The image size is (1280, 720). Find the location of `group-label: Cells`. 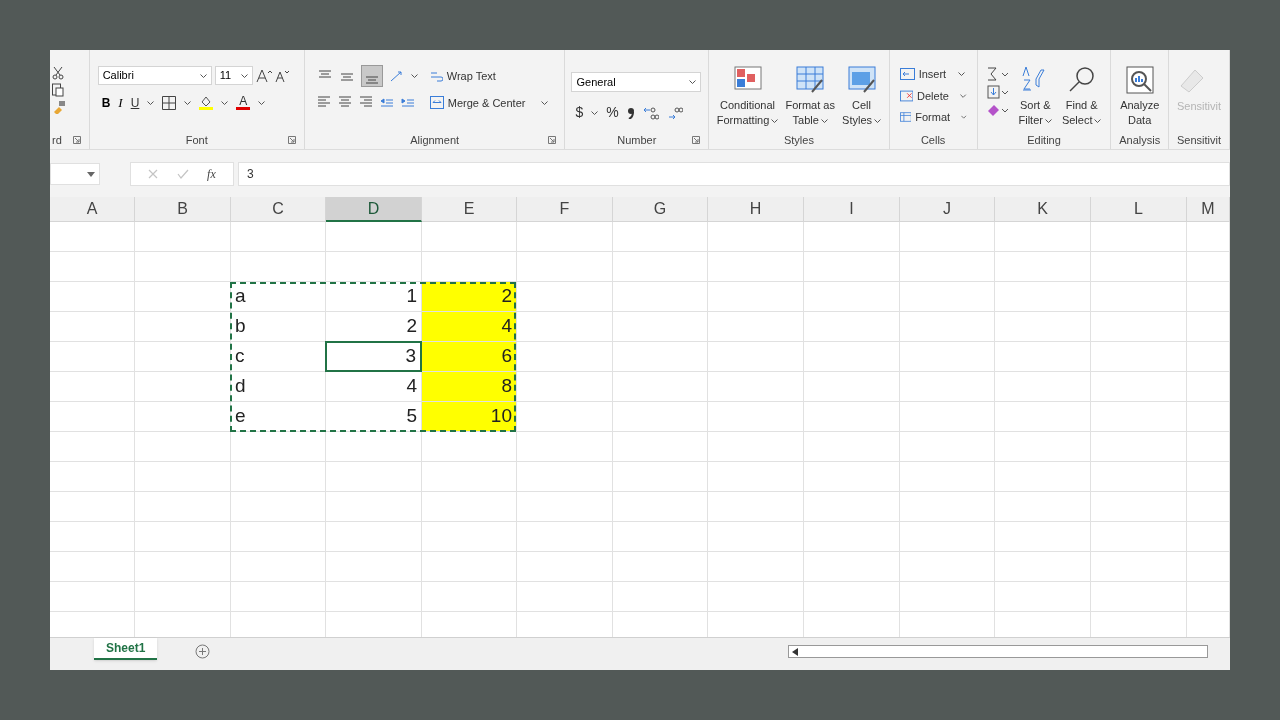

group-label: Cells is located at coordinates (933, 140).